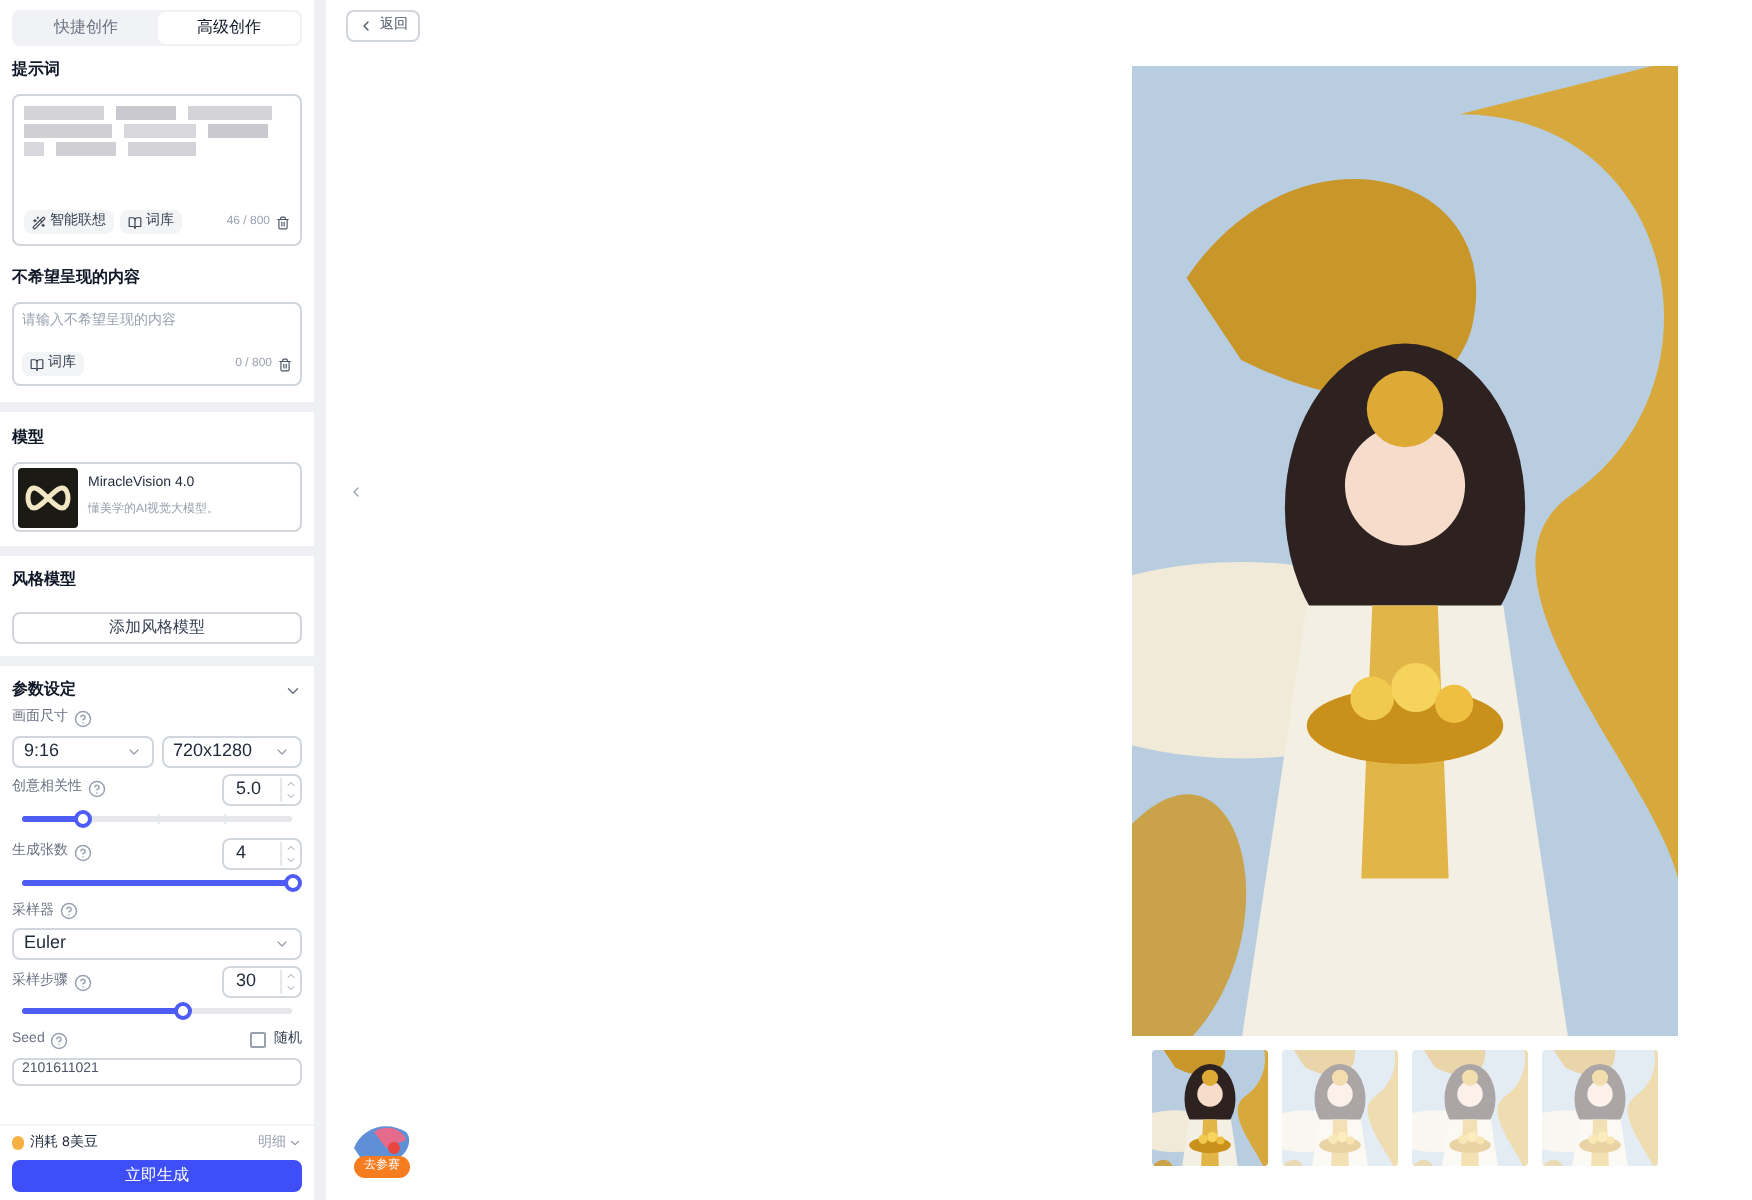 The width and height of the screenshot is (1752, 1200). What do you see at coordinates (29, 438) in the screenshot?
I see `section-title: 模型` at bounding box center [29, 438].